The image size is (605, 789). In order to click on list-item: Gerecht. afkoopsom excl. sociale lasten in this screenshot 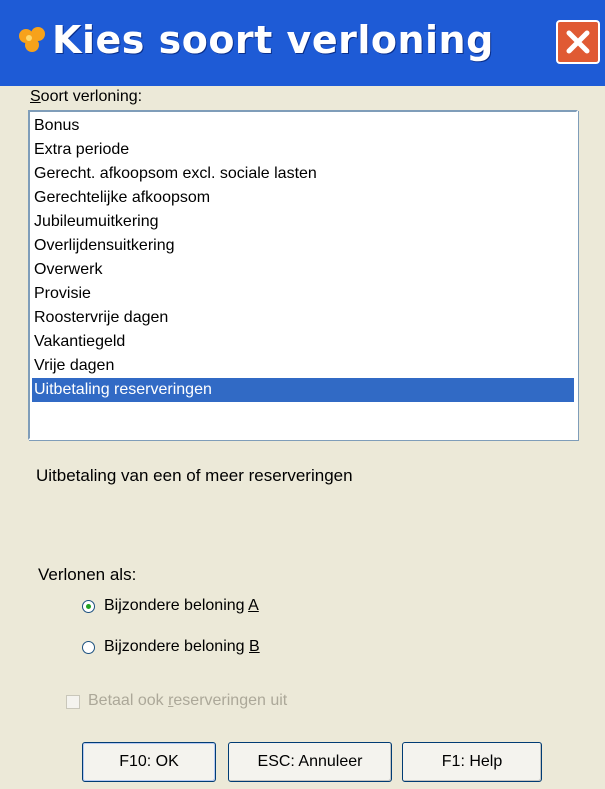, I will do `click(303, 174)`.